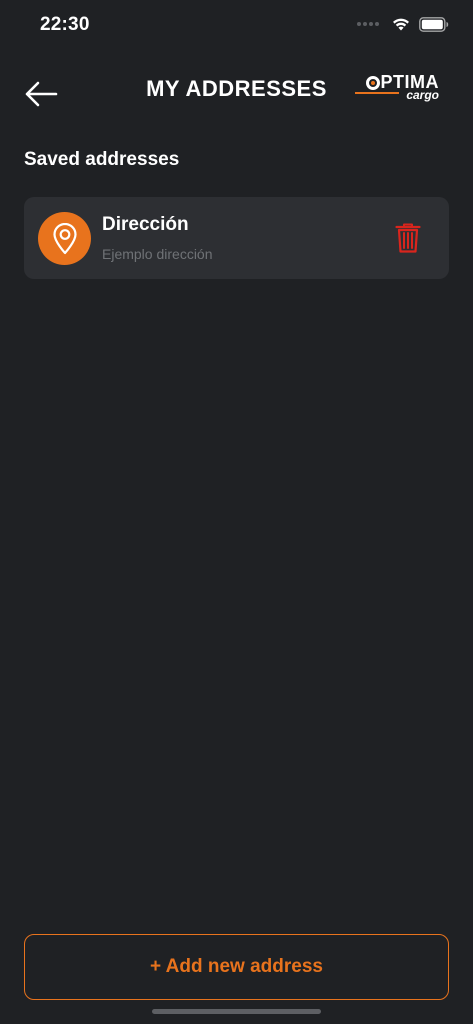  I want to click on home-indicator, so click(236, 1011).